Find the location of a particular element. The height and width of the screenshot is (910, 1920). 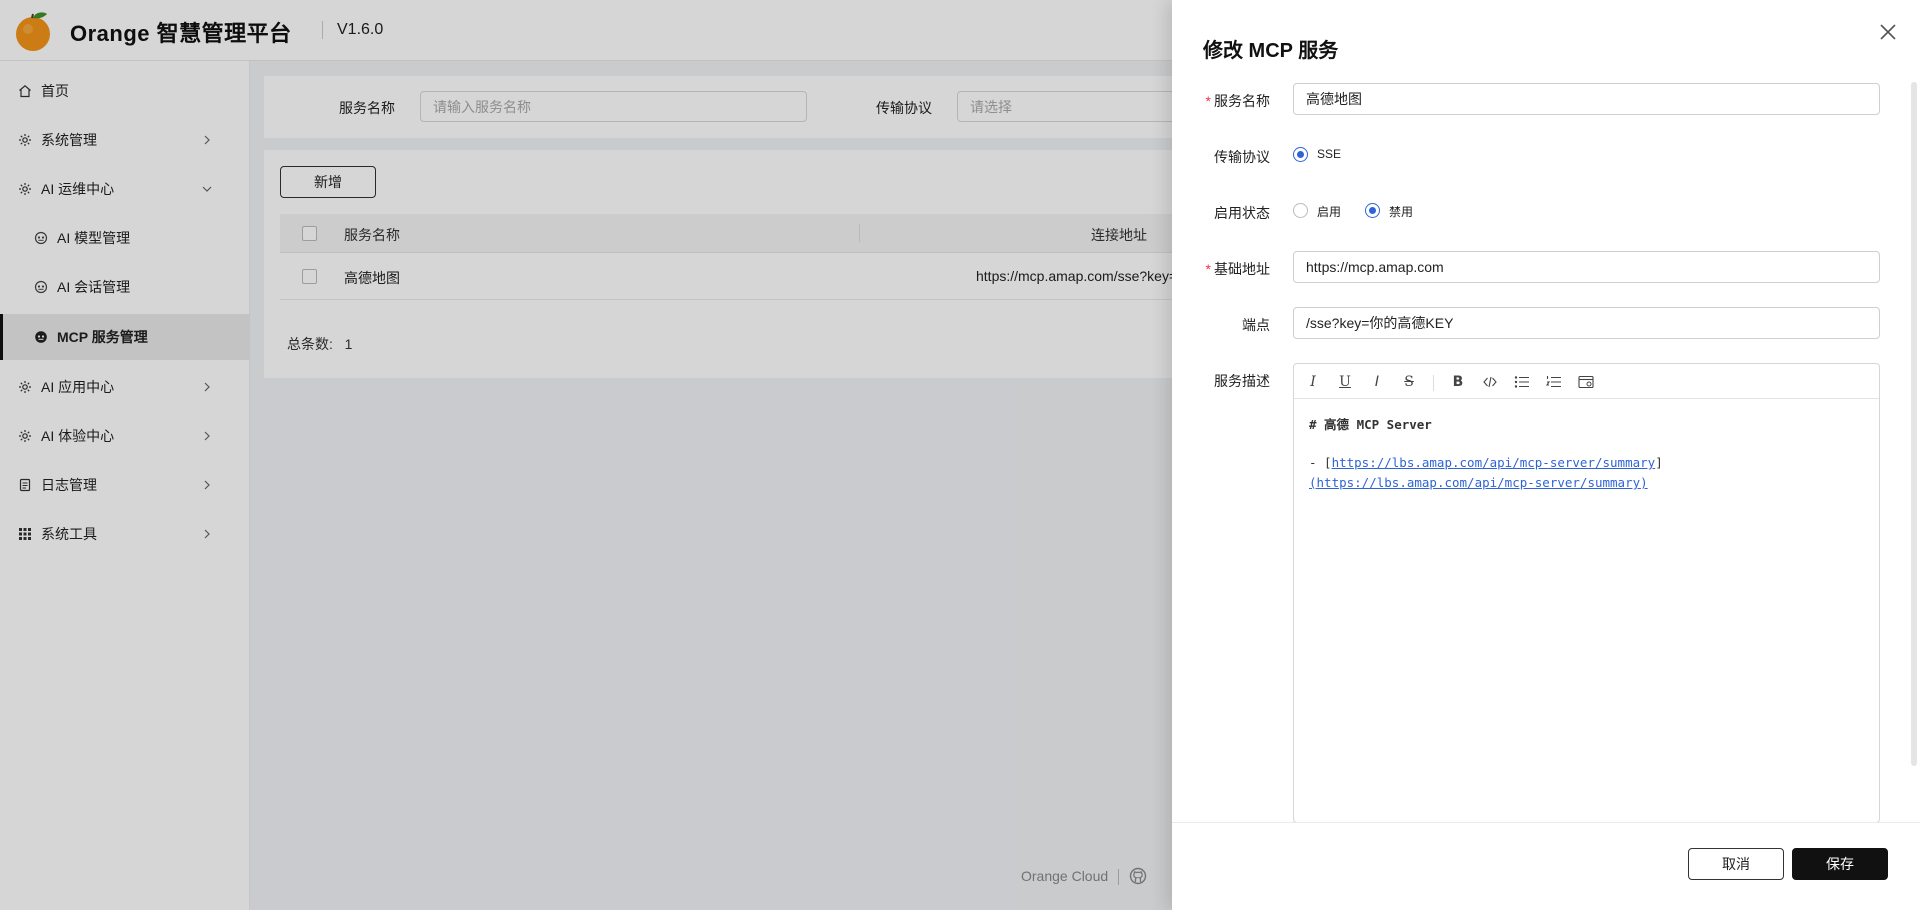

base-url-input is located at coordinates (1586, 267).